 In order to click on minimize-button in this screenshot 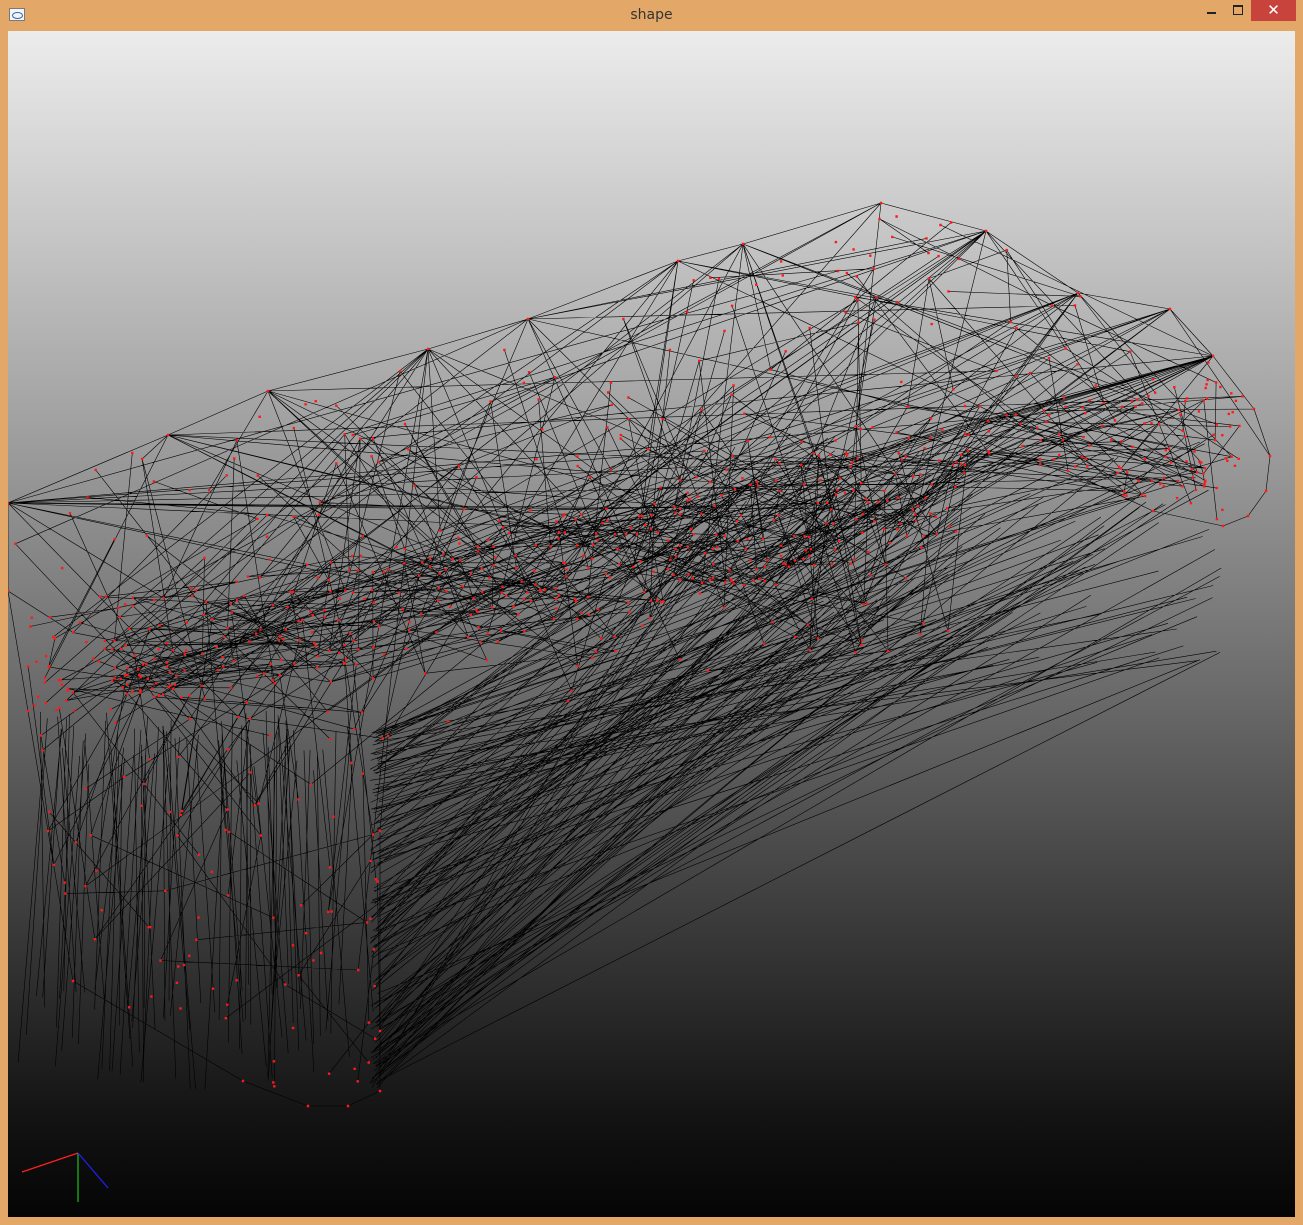, I will do `click(1212, 10)`.